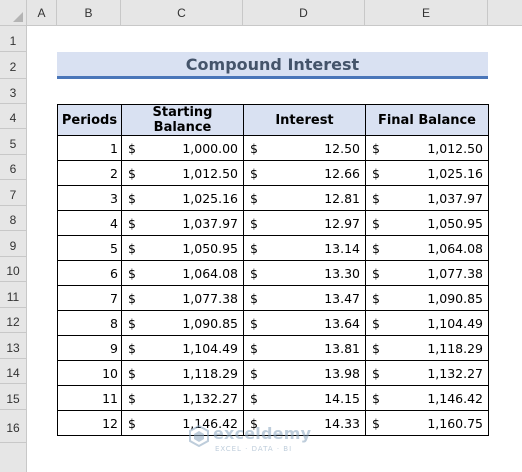 The height and width of the screenshot is (472, 522). I want to click on row-header-7: 7, so click(13, 193).